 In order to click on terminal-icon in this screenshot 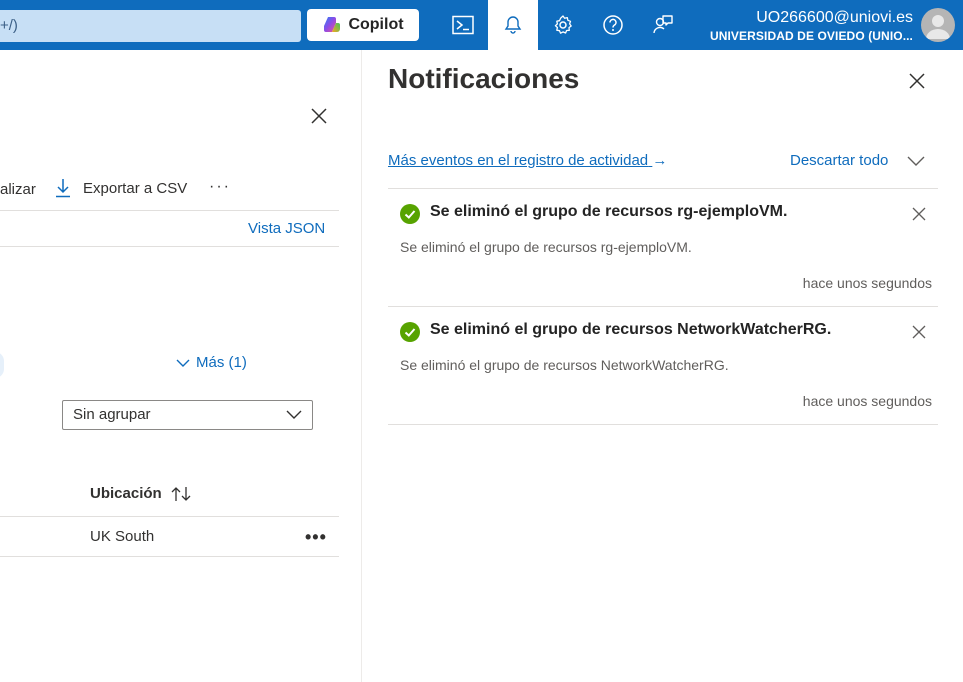, I will do `click(463, 25)`.